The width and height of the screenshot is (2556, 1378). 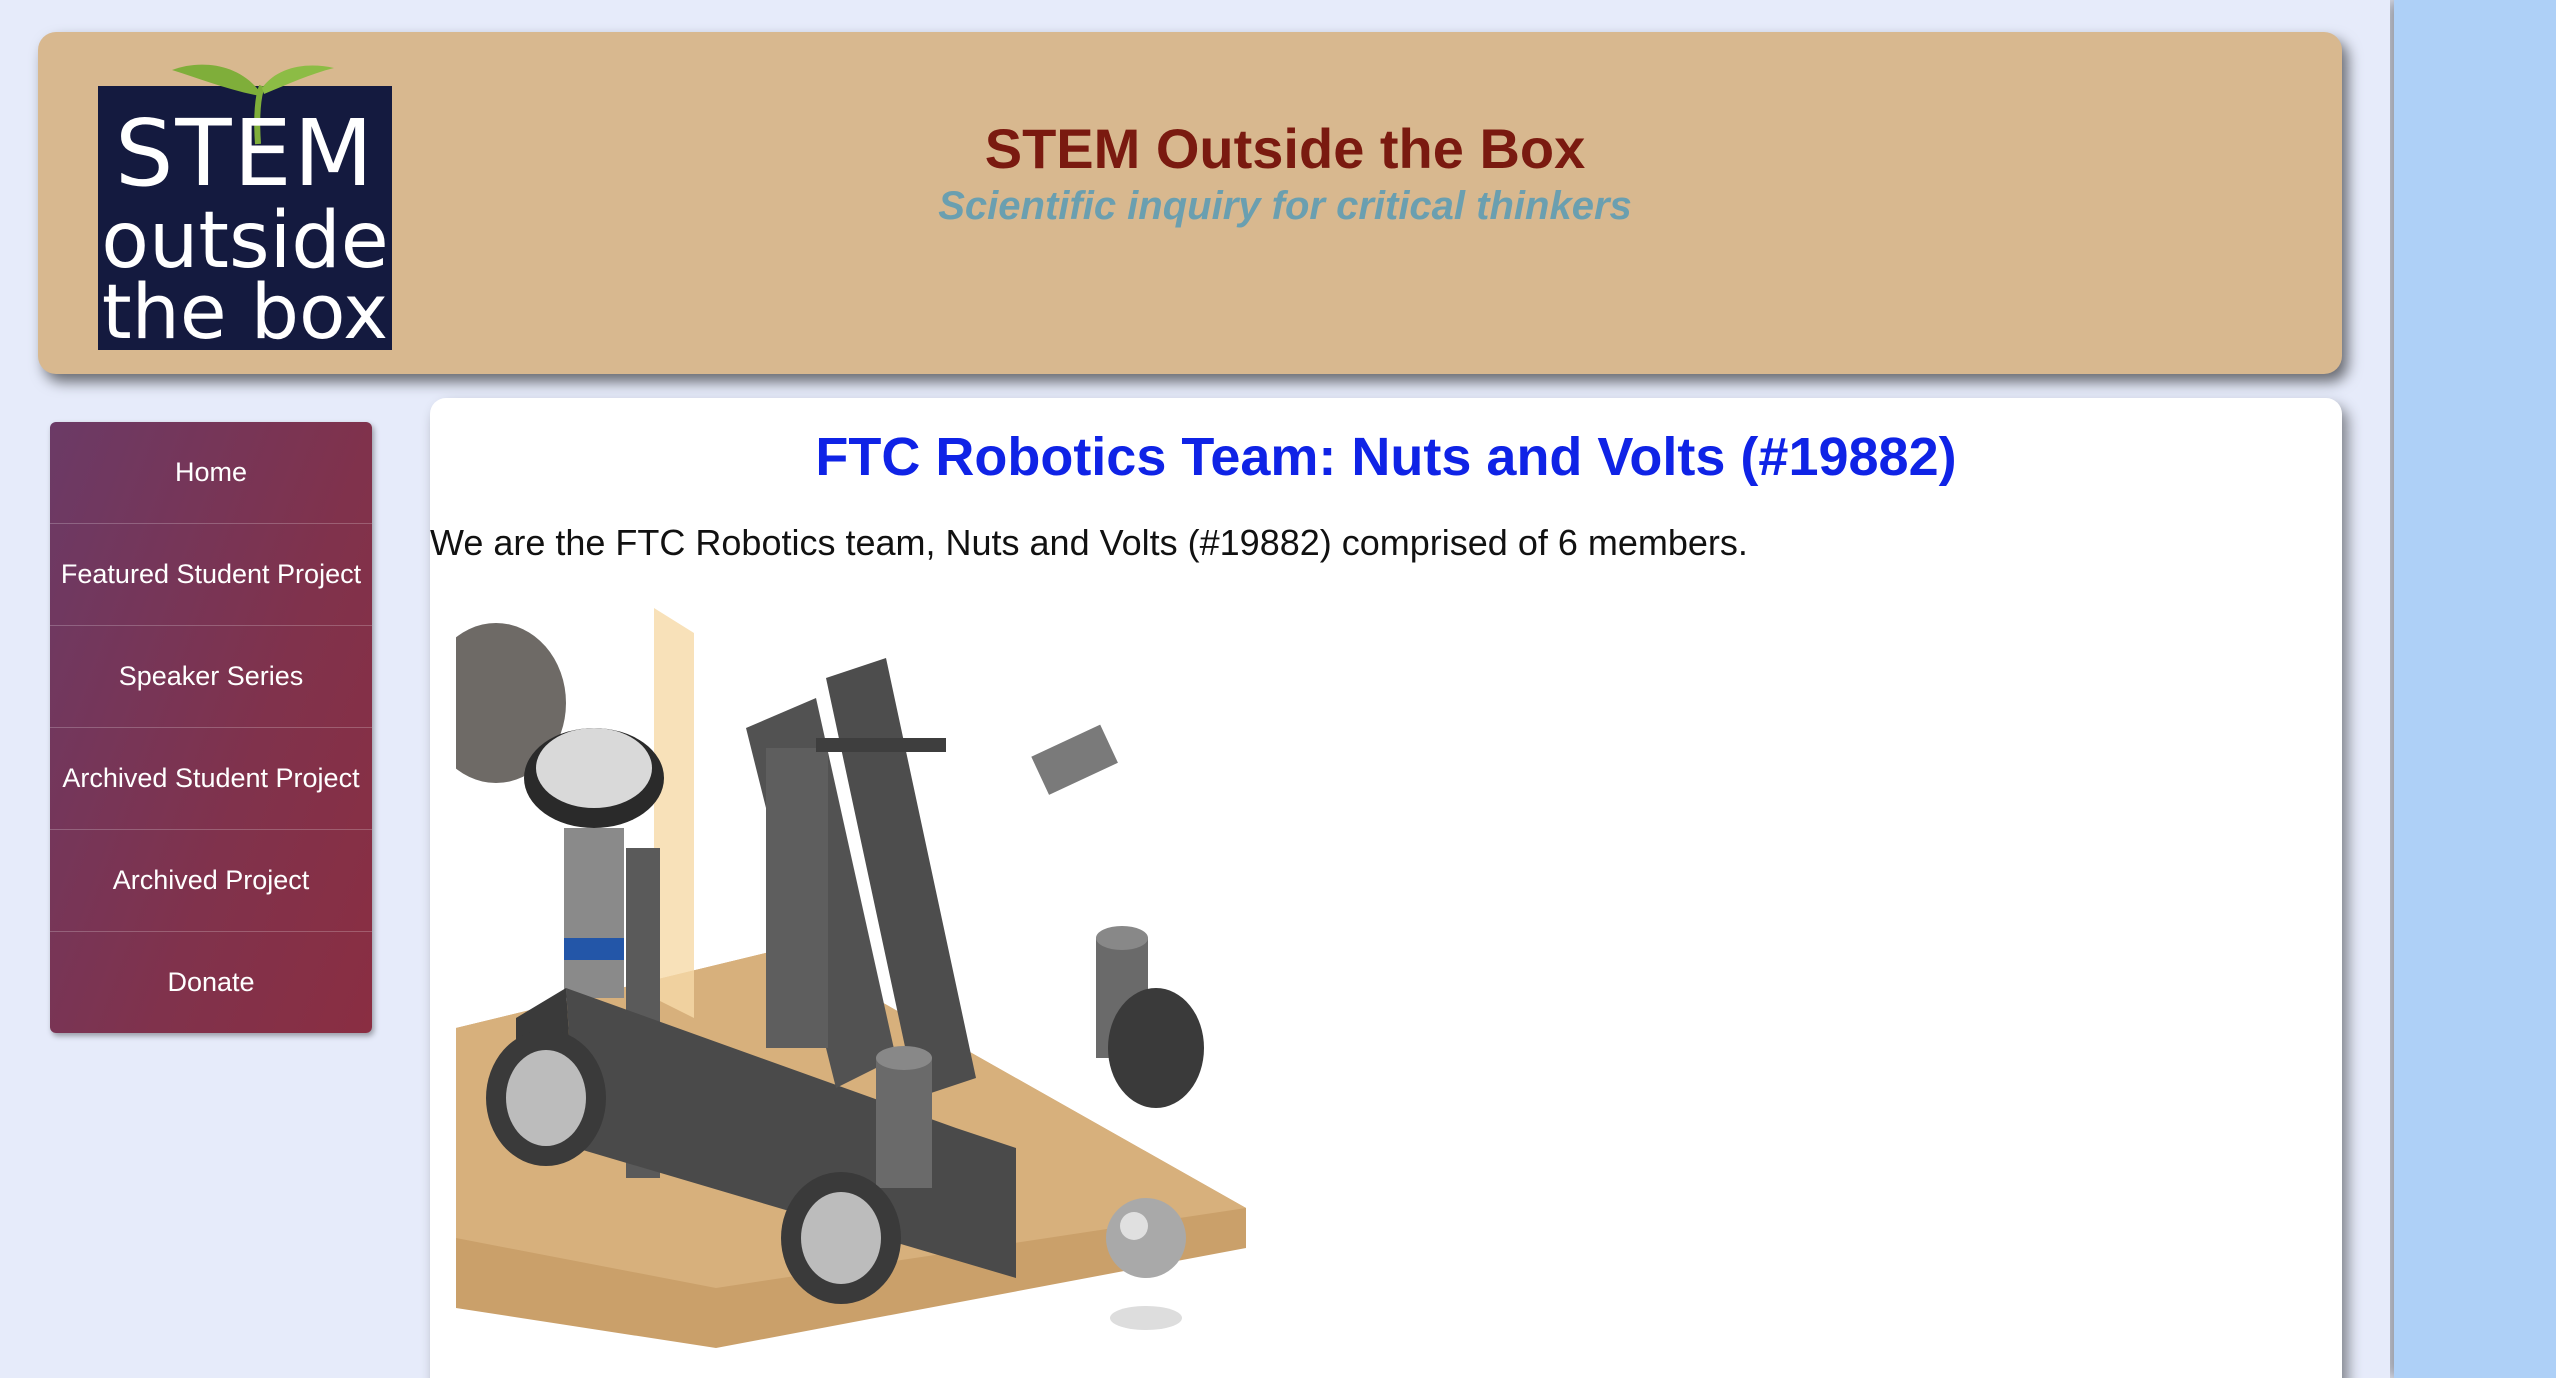 I want to click on nav-item-home: Home, so click(x=211, y=473).